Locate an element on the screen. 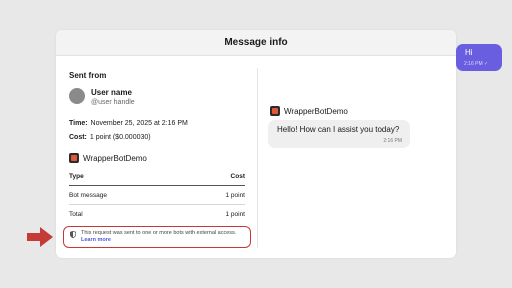  bot-name-chat: WrapperBotDemo is located at coordinates (316, 111).